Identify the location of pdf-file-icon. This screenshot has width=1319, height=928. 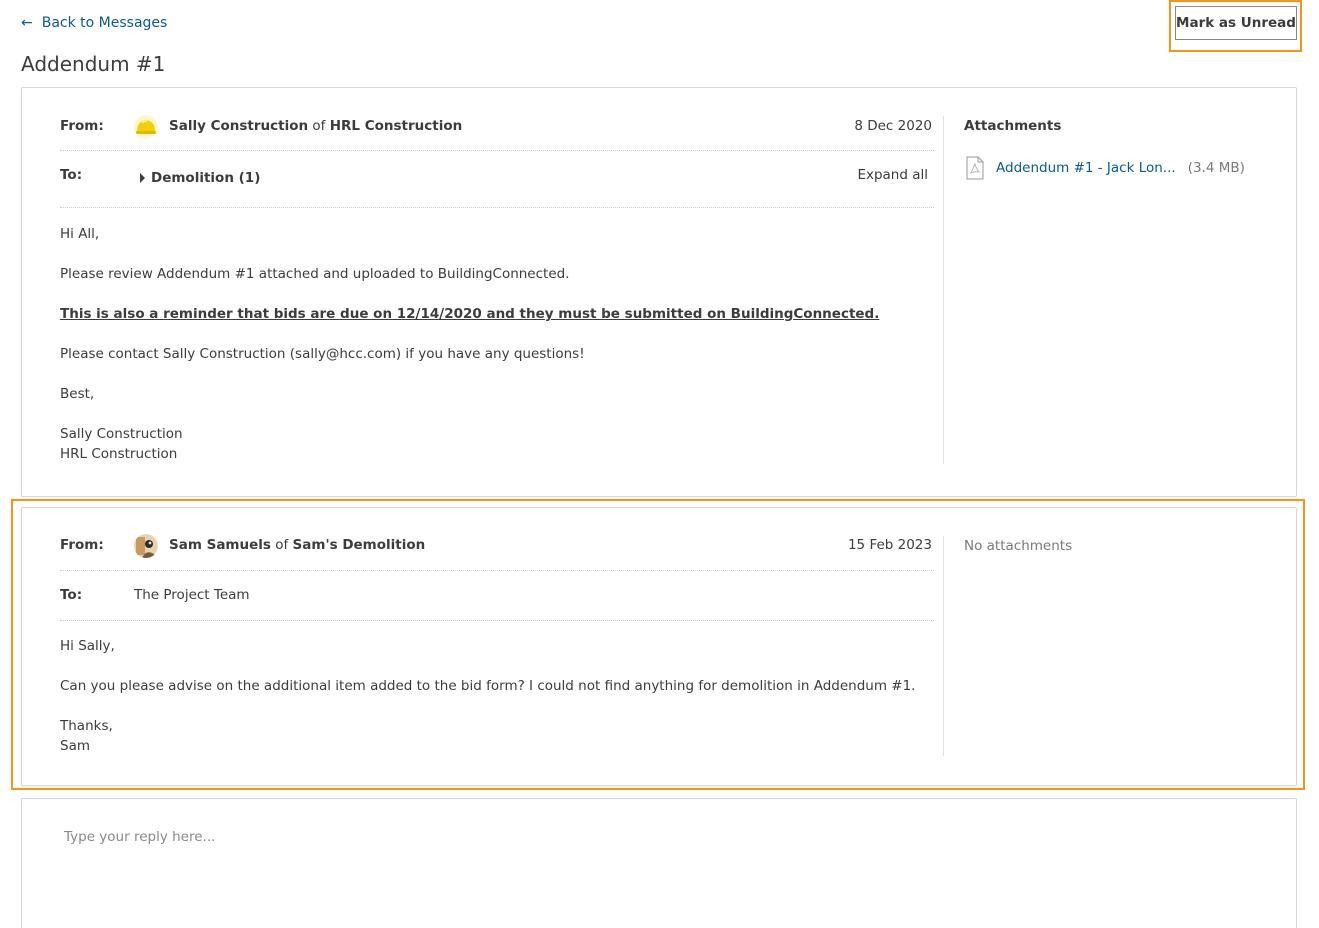
(975, 168).